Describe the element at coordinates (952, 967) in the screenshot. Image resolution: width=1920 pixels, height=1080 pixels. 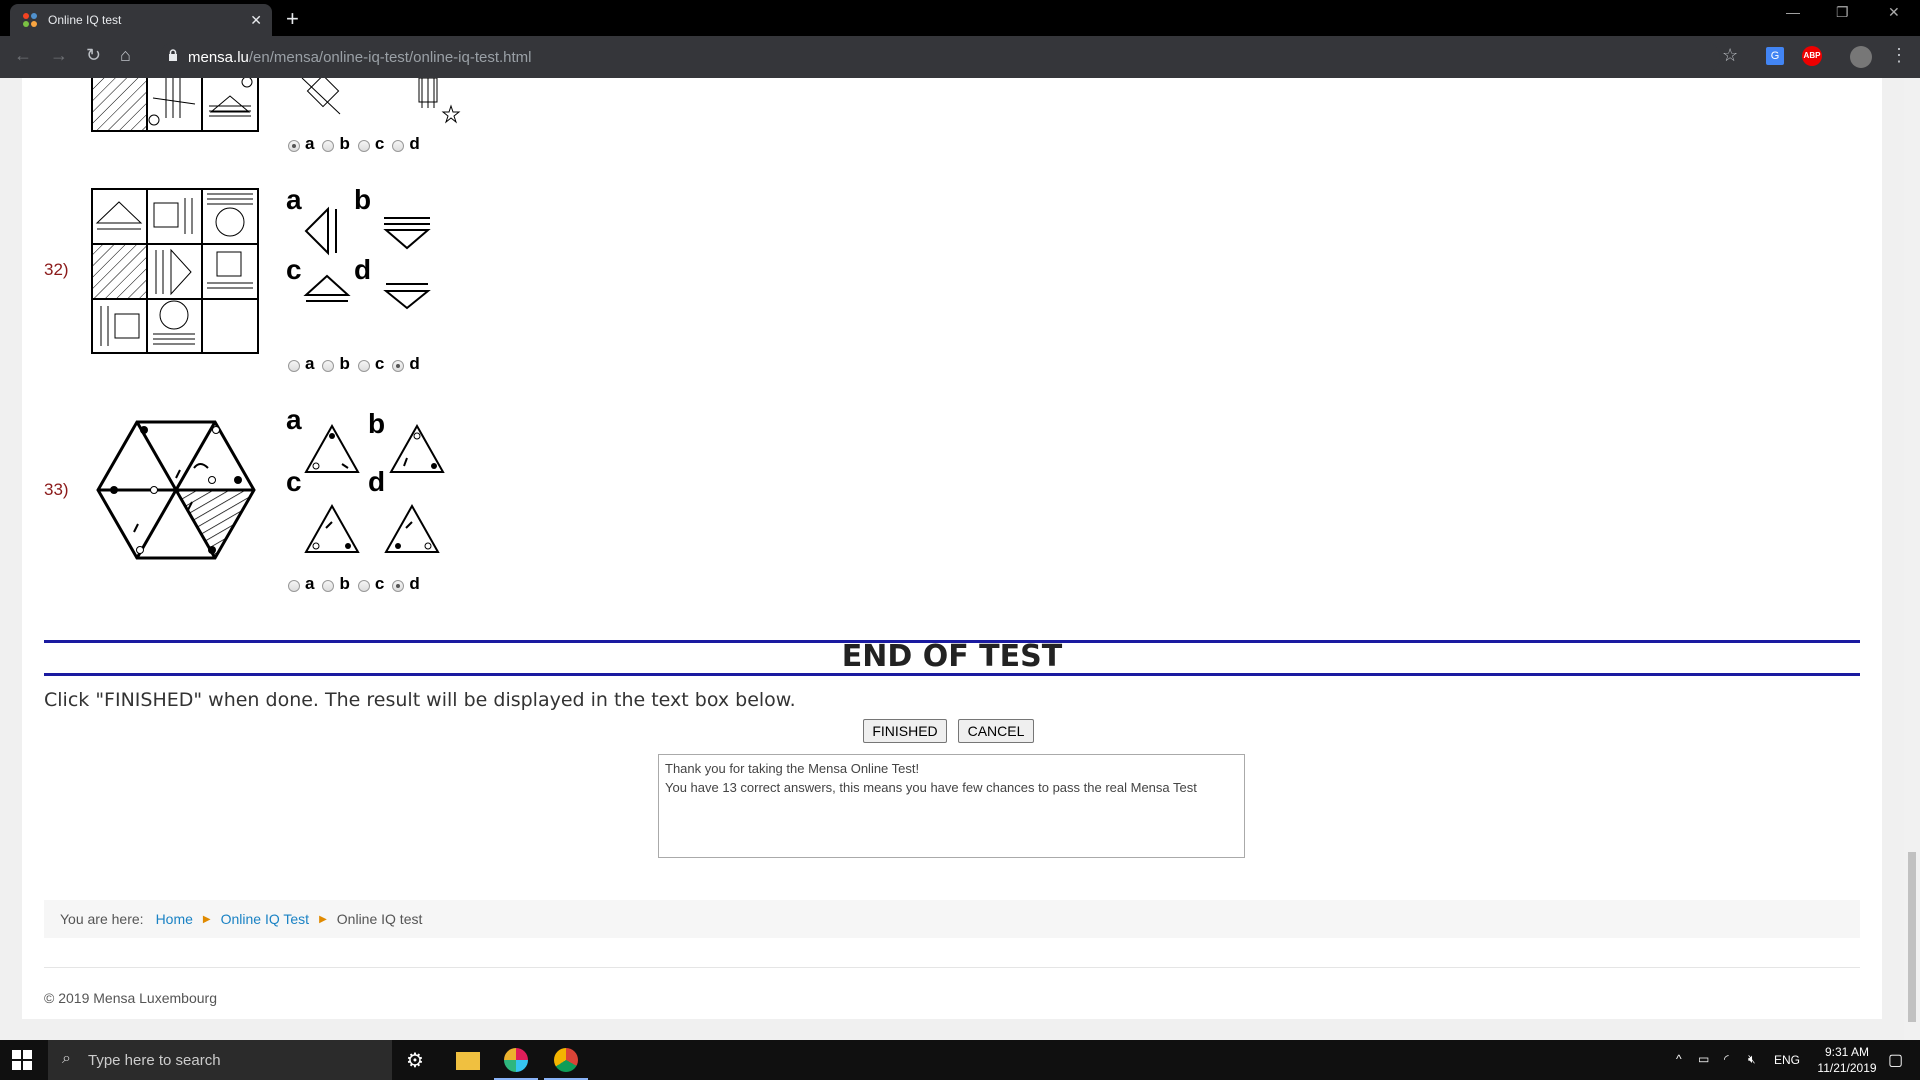
I see `footer-divider` at that location.